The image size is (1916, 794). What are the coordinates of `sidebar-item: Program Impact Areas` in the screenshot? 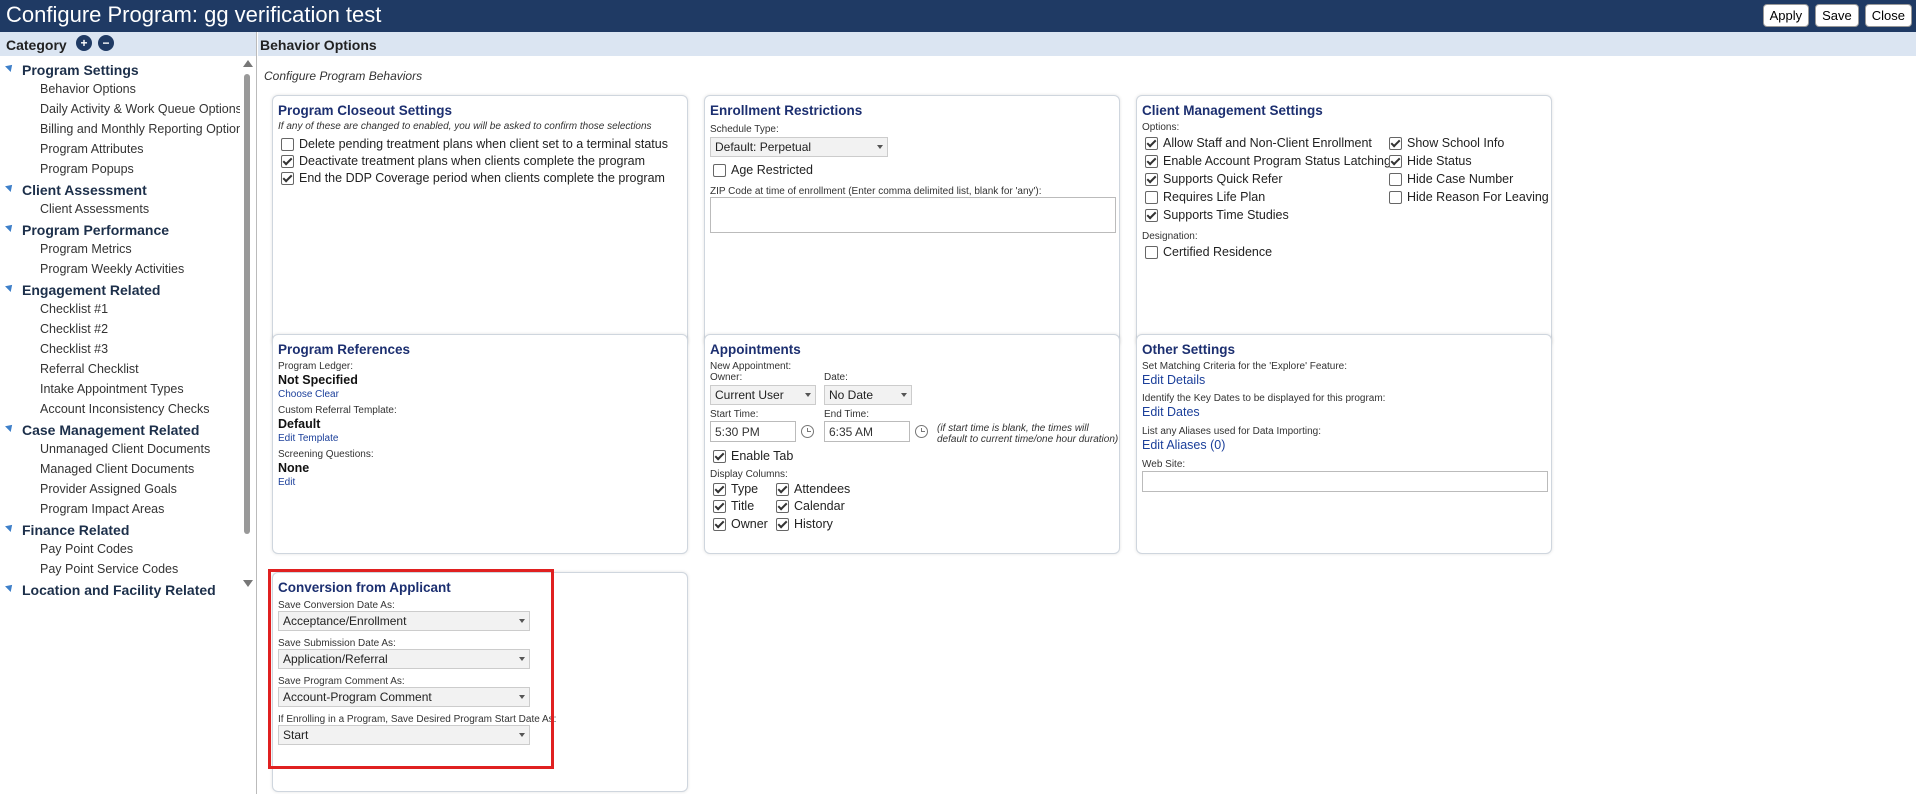 It's located at (120, 510).